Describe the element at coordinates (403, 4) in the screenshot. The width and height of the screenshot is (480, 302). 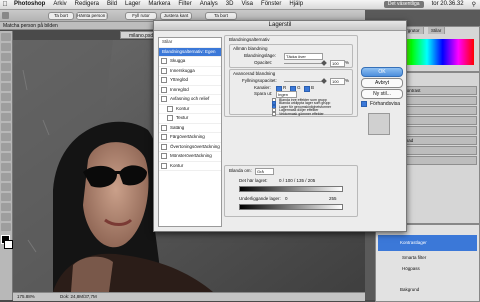
I see `workspace-switcher: Det väsentliga` at that location.